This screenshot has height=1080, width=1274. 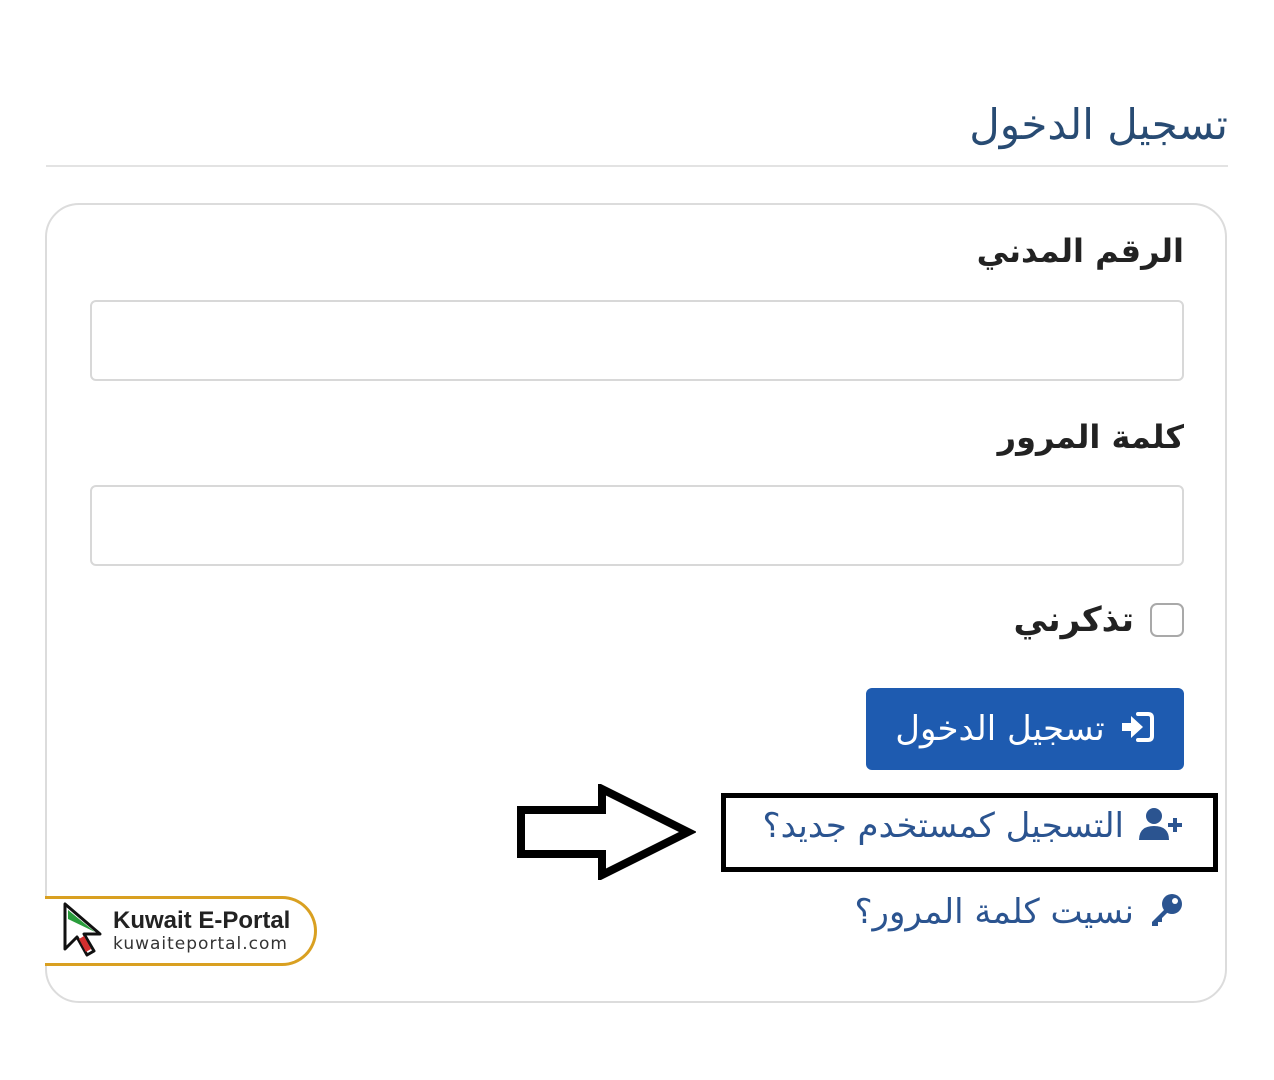 What do you see at coordinates (1090, 437) in the screenshot?
I see `password-label: كلمة المرور` at bounding box center [1090, 437].